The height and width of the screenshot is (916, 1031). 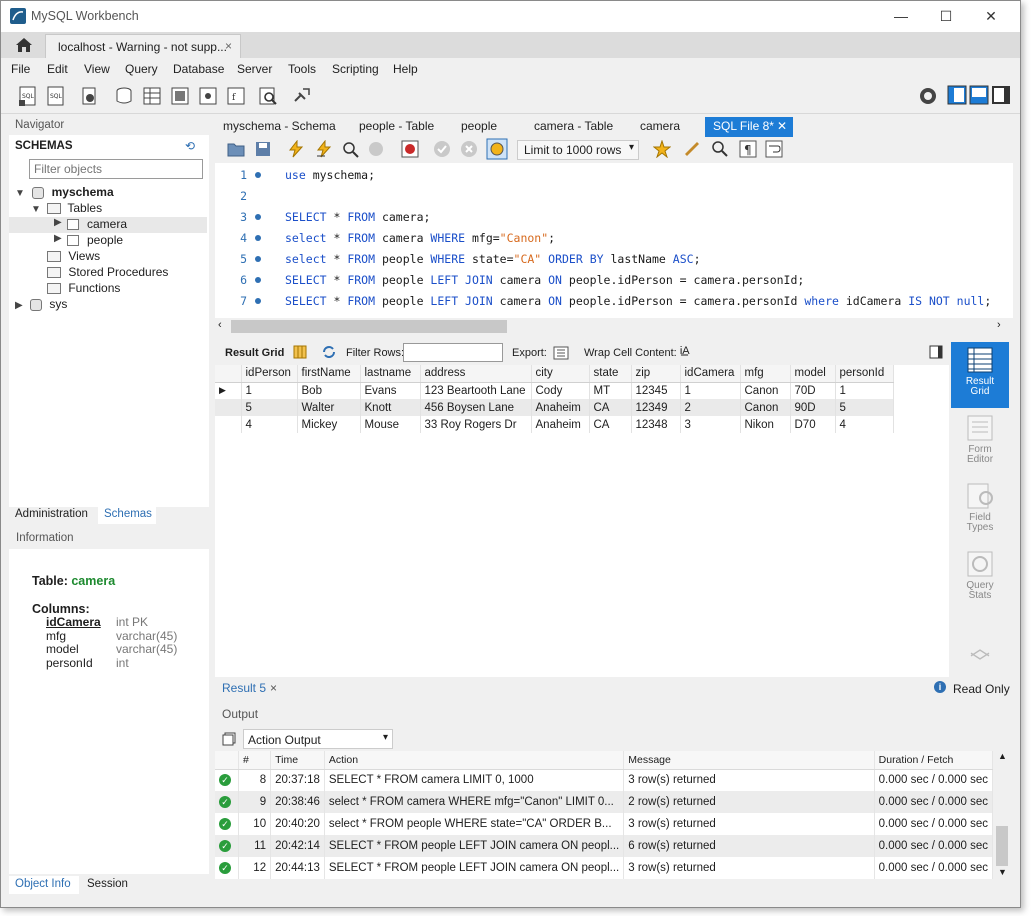 I want to click on toggle-sidebar-icon, so click(x=958, y=96).